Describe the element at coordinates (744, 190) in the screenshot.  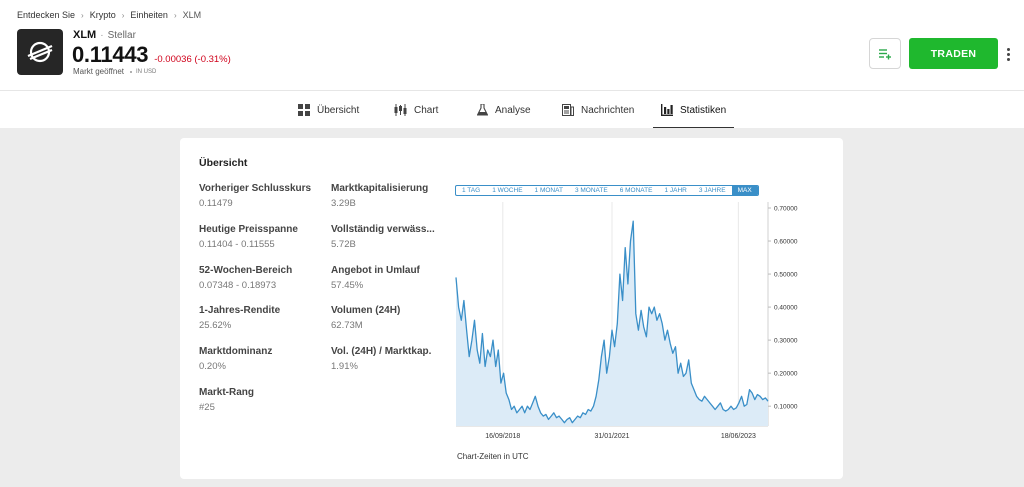
I see `range-max: MAX` at that location.